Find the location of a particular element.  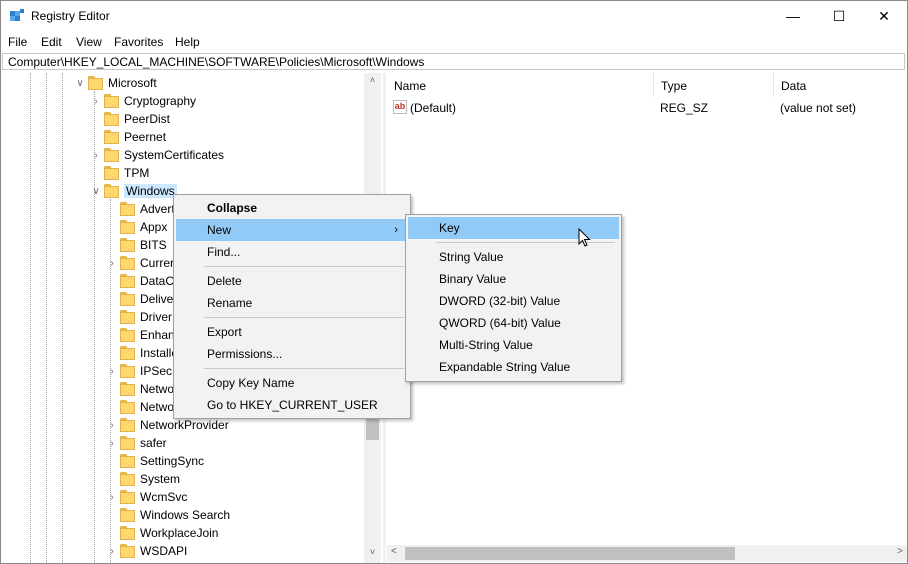

menu-item-label: Delete is located at coordinates (224, 281).